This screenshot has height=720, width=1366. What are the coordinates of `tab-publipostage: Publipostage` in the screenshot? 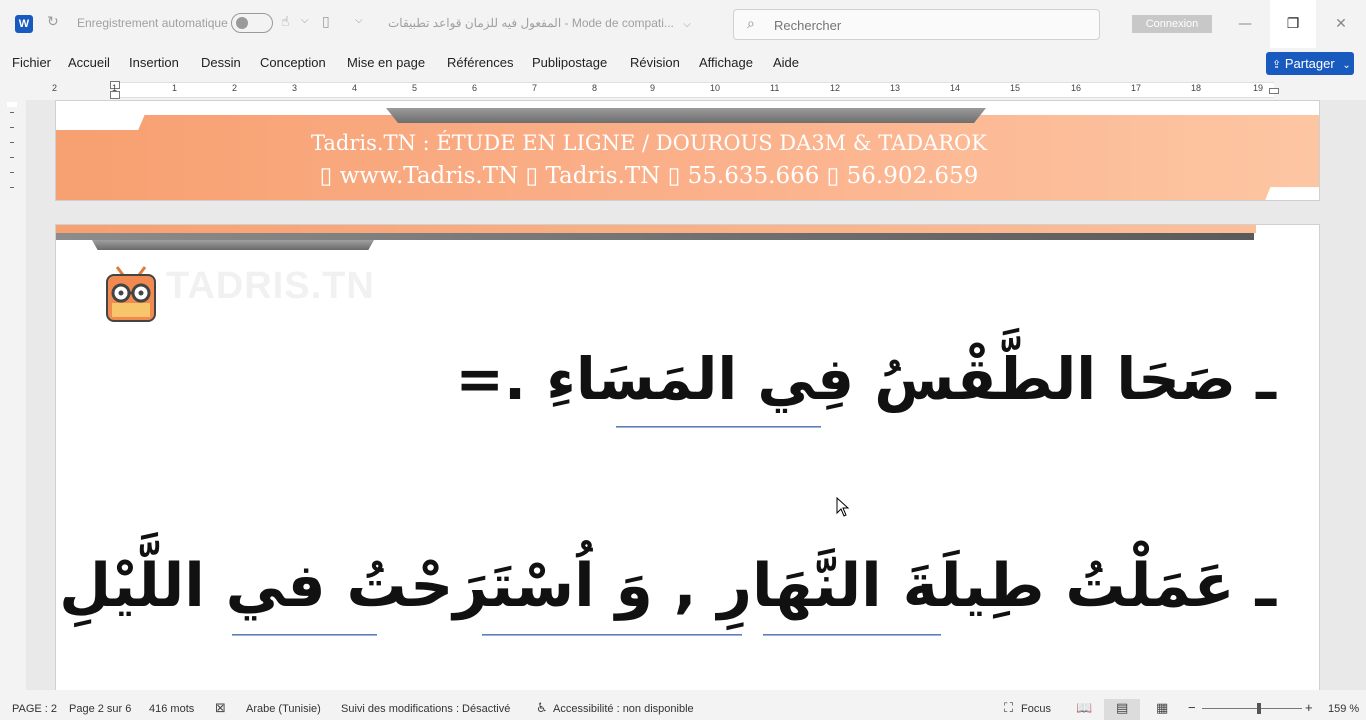 It's located at (569, 62).